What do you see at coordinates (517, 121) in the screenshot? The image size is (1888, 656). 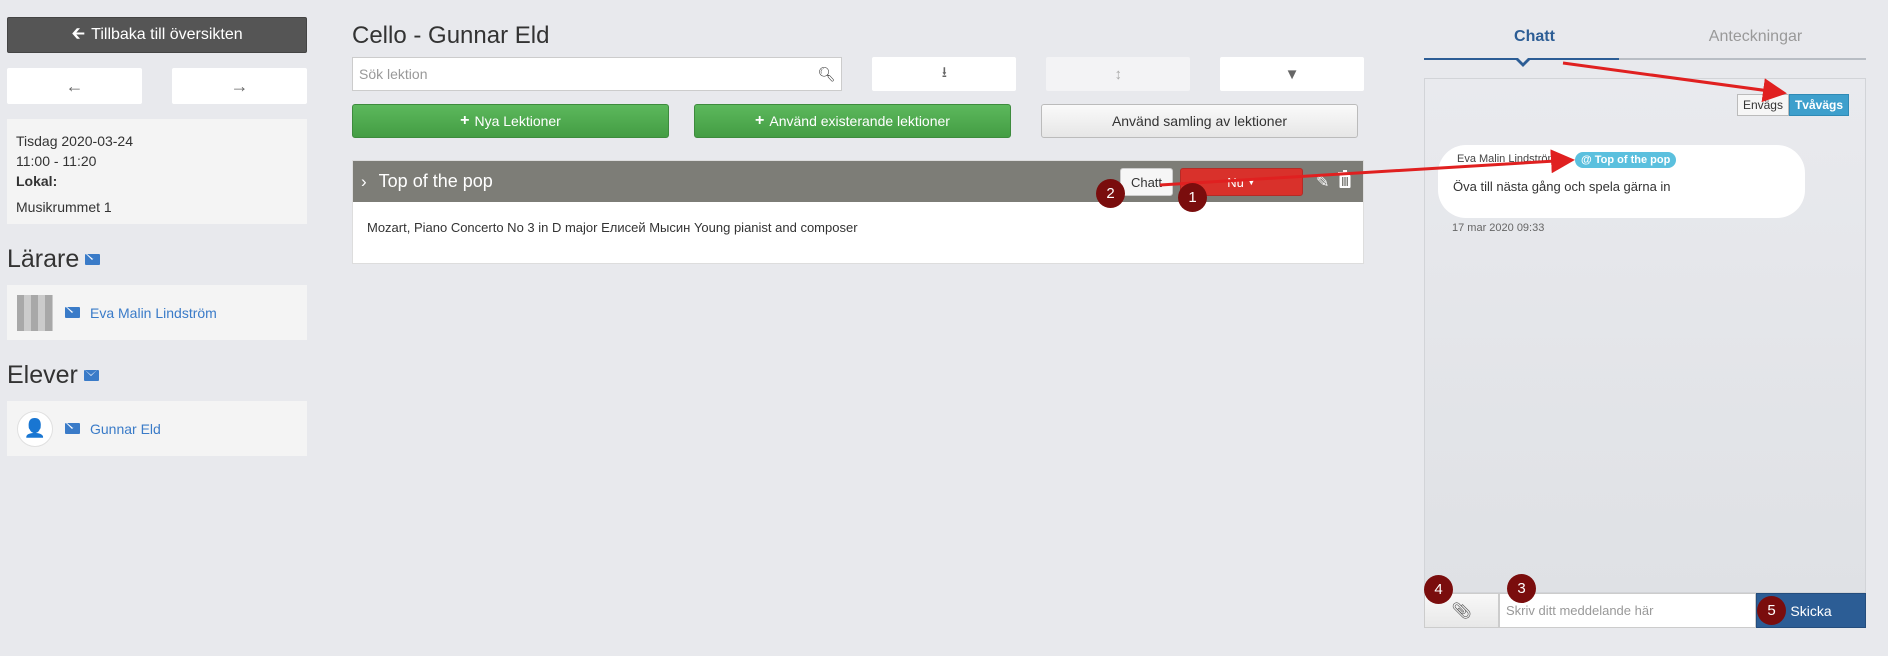 I see `new-lessons-label: Nya Lektioner` at bounding box center [517, 121].